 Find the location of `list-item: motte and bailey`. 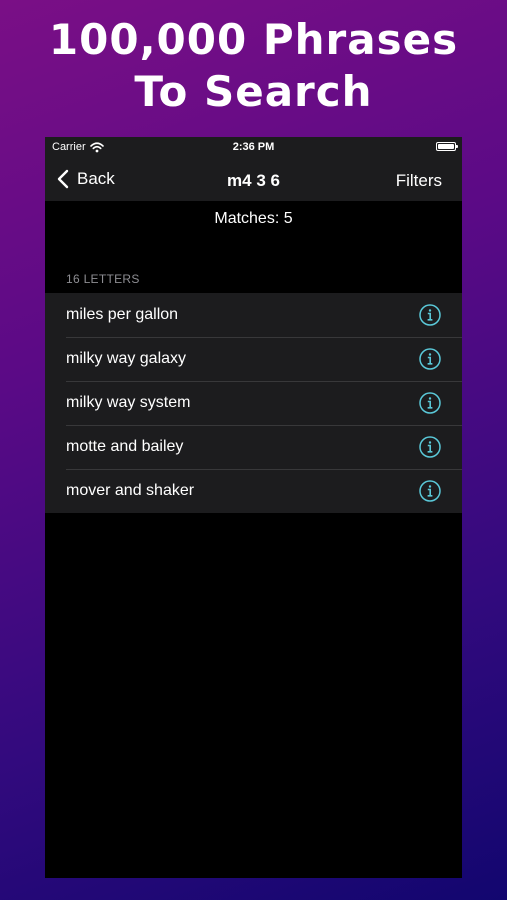

list-item: motte and bailey is located at coordinates (253, 447).